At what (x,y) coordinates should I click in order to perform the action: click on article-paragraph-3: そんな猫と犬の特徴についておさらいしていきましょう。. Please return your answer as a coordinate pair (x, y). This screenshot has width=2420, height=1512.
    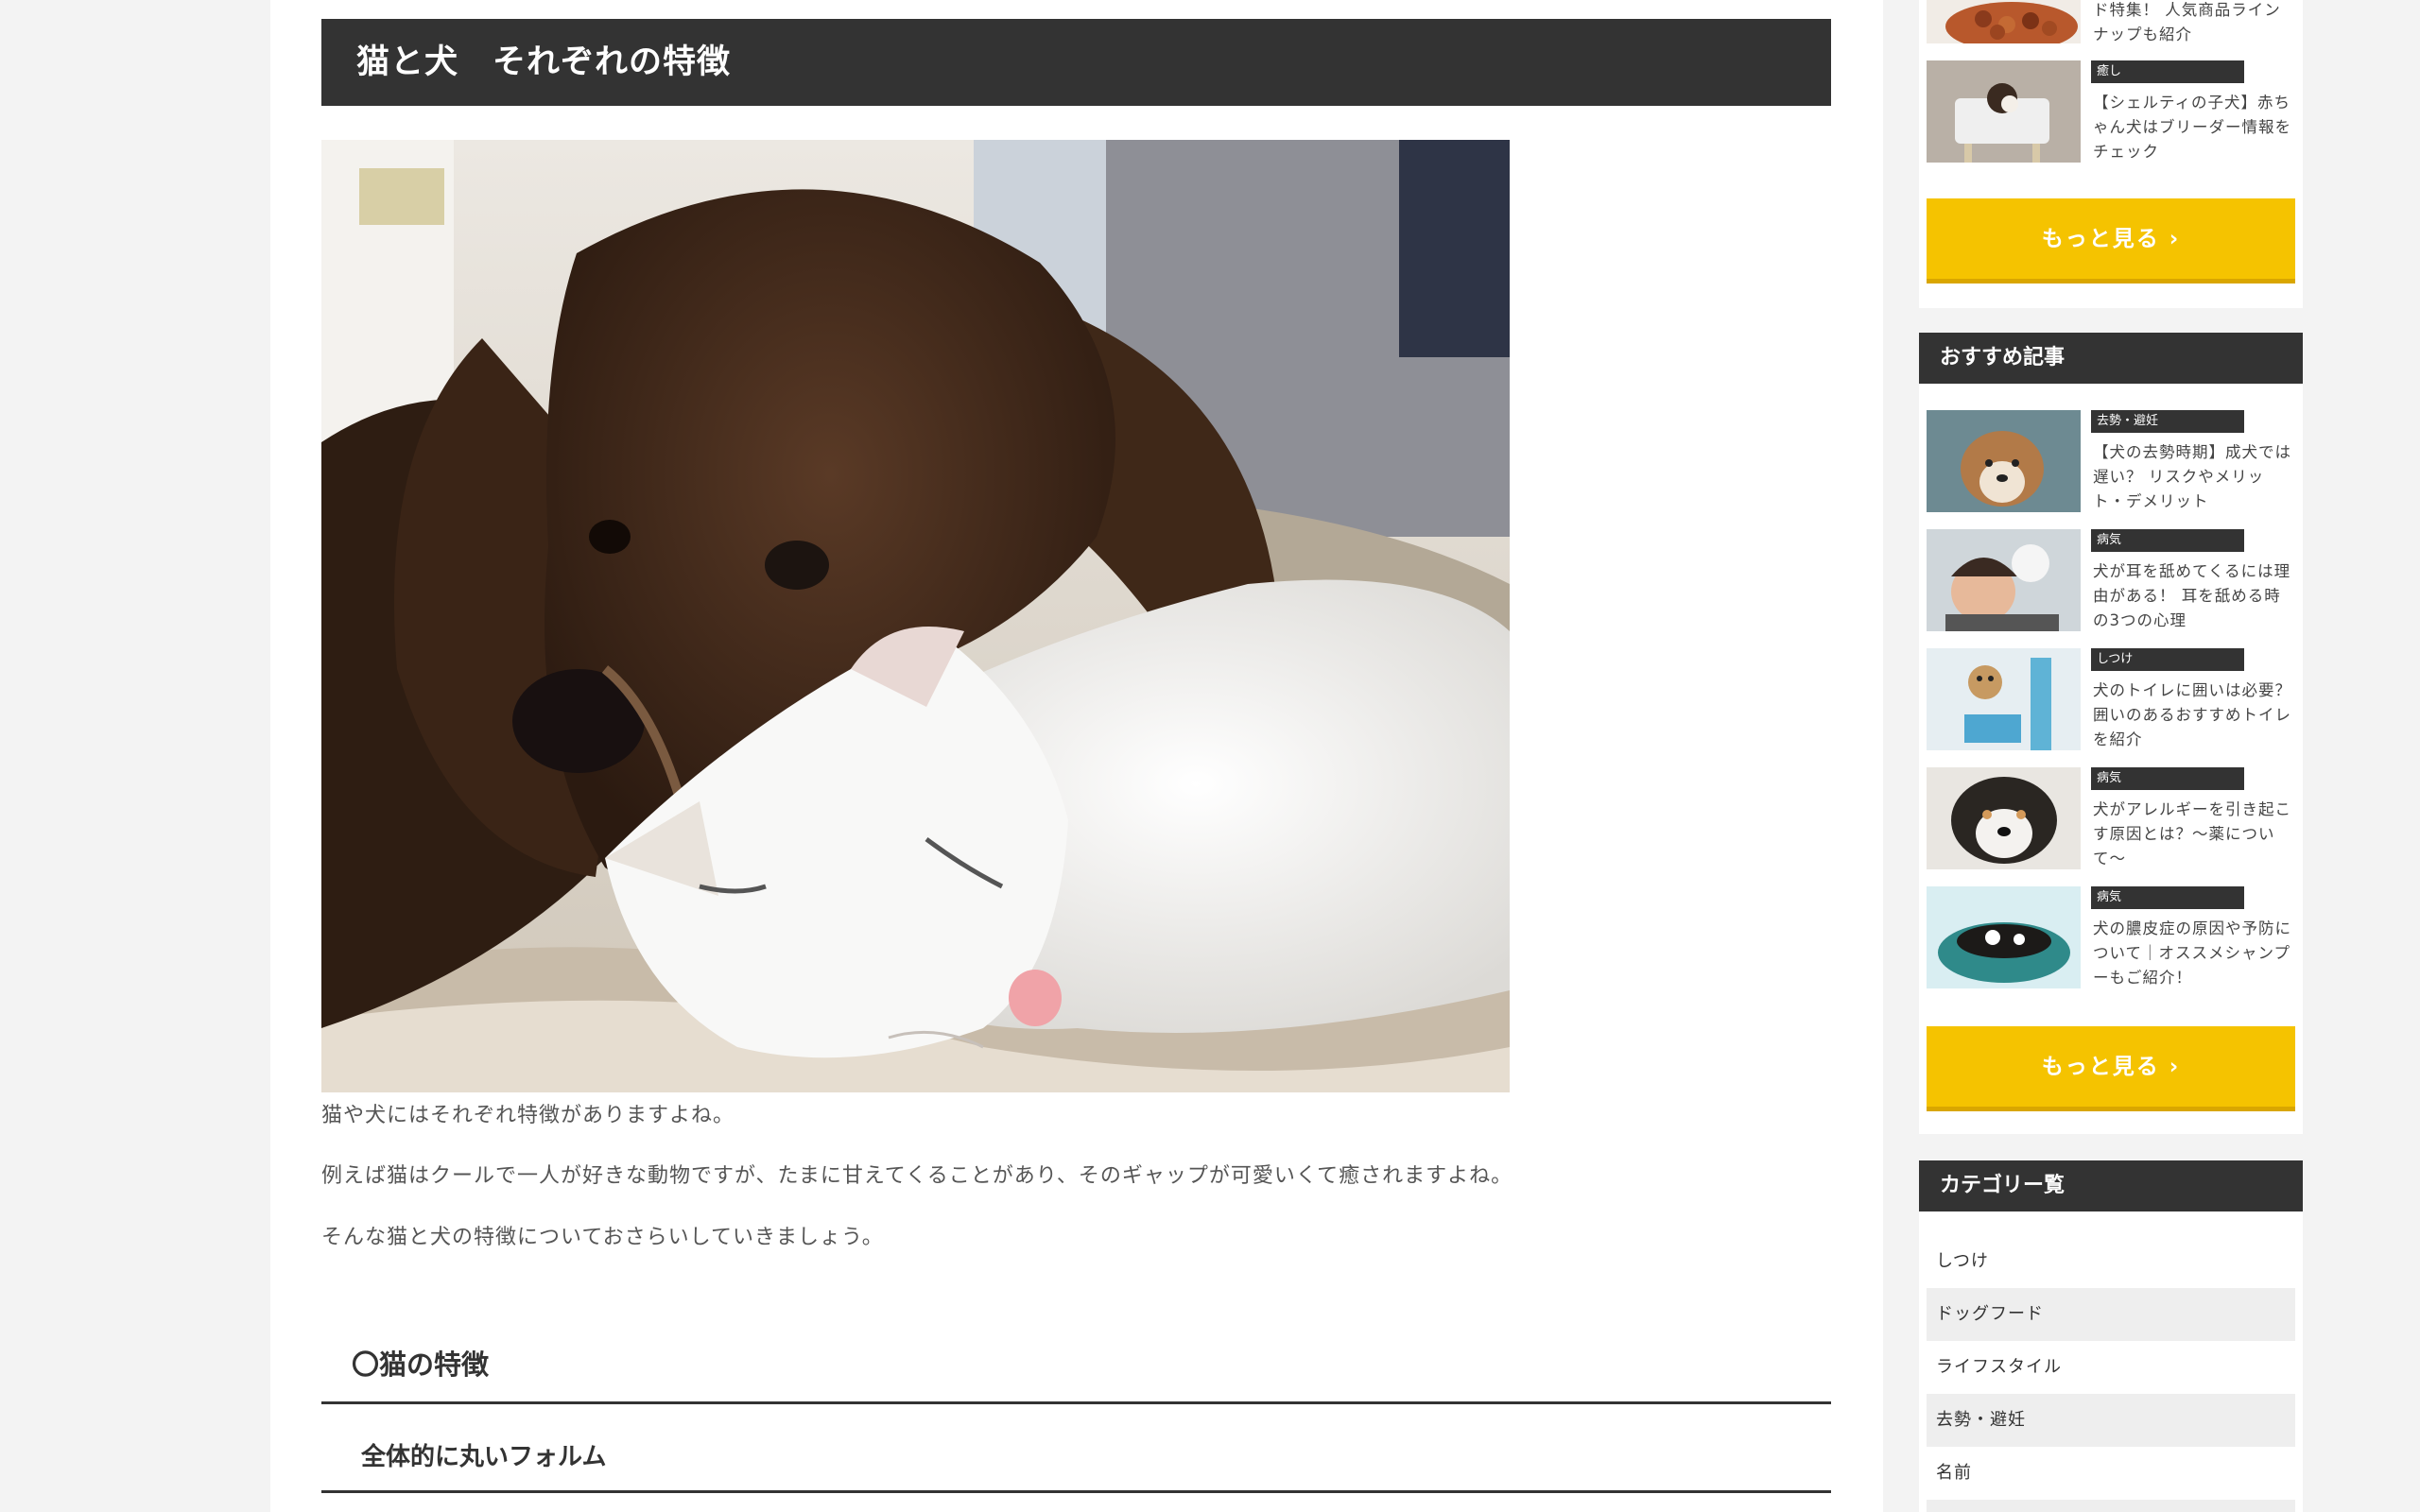
    Looking at the image, I should click on (602, 1237).